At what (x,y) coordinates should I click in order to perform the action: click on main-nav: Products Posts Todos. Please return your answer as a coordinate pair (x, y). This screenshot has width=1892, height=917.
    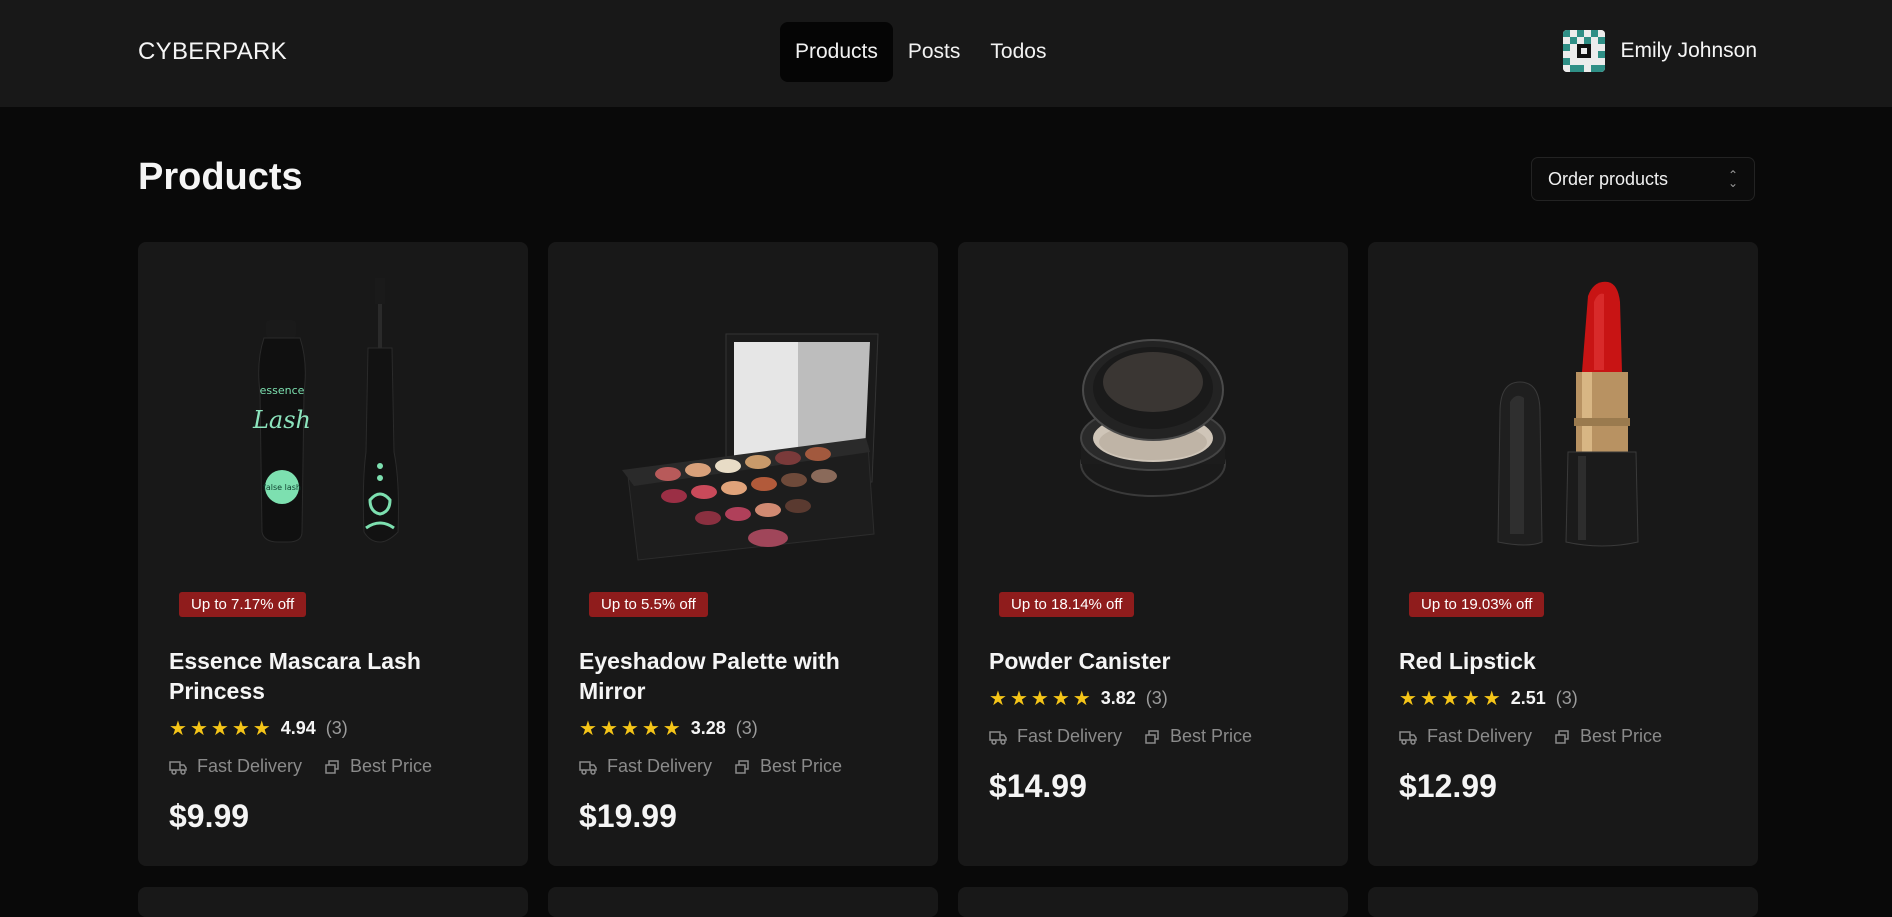
    Looking at the image, I should click on (920, 52).